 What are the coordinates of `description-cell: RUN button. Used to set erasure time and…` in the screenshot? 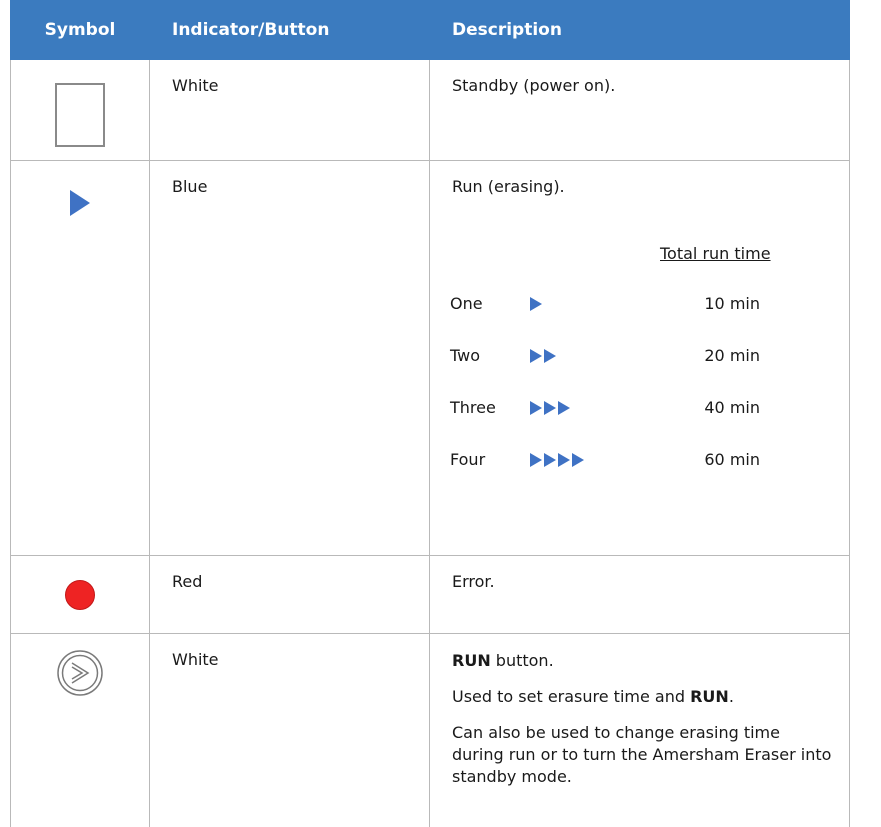 It's located at (640, 730).